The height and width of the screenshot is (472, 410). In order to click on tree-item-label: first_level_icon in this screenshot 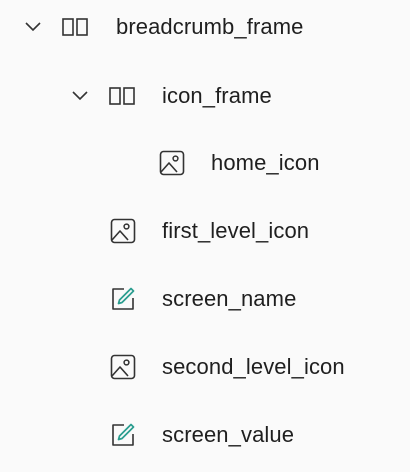, I will do `click(236, 230)`.